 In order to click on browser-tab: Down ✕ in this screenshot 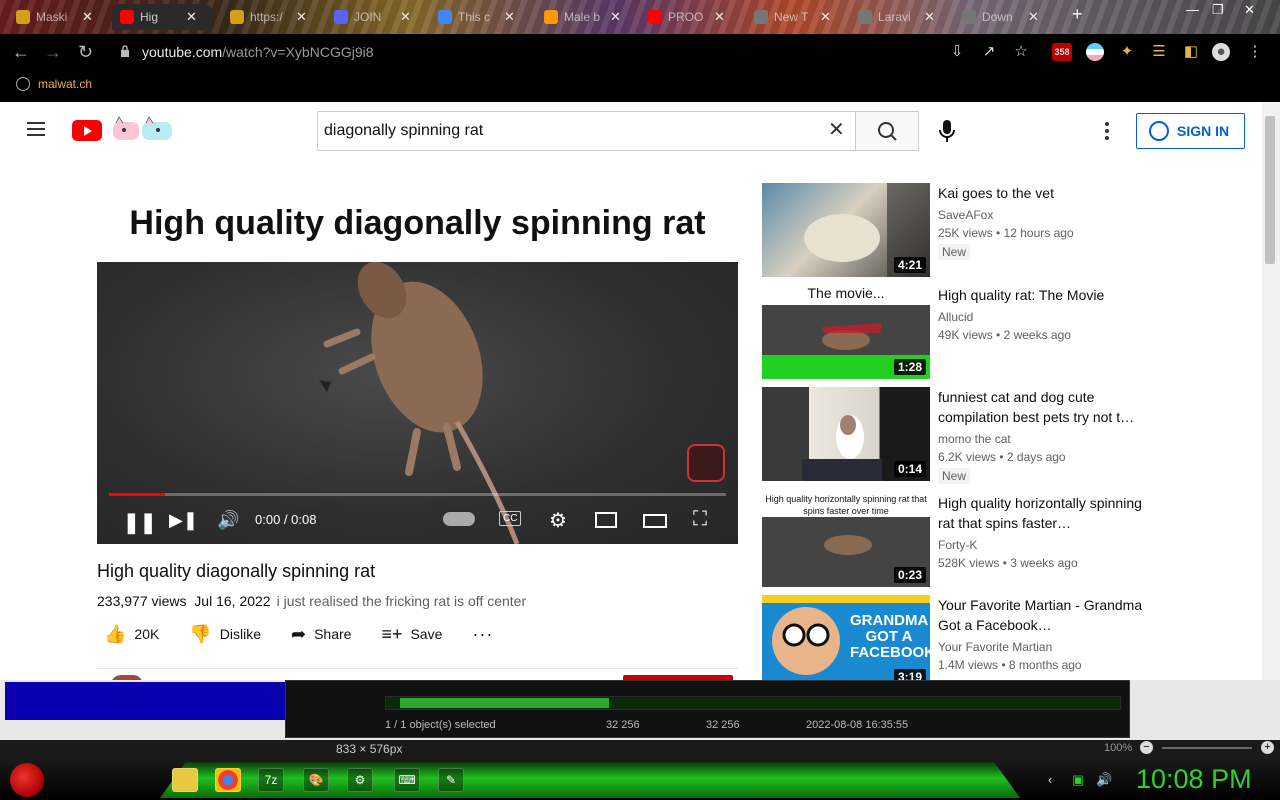, I will do `click(1004, 17)`.